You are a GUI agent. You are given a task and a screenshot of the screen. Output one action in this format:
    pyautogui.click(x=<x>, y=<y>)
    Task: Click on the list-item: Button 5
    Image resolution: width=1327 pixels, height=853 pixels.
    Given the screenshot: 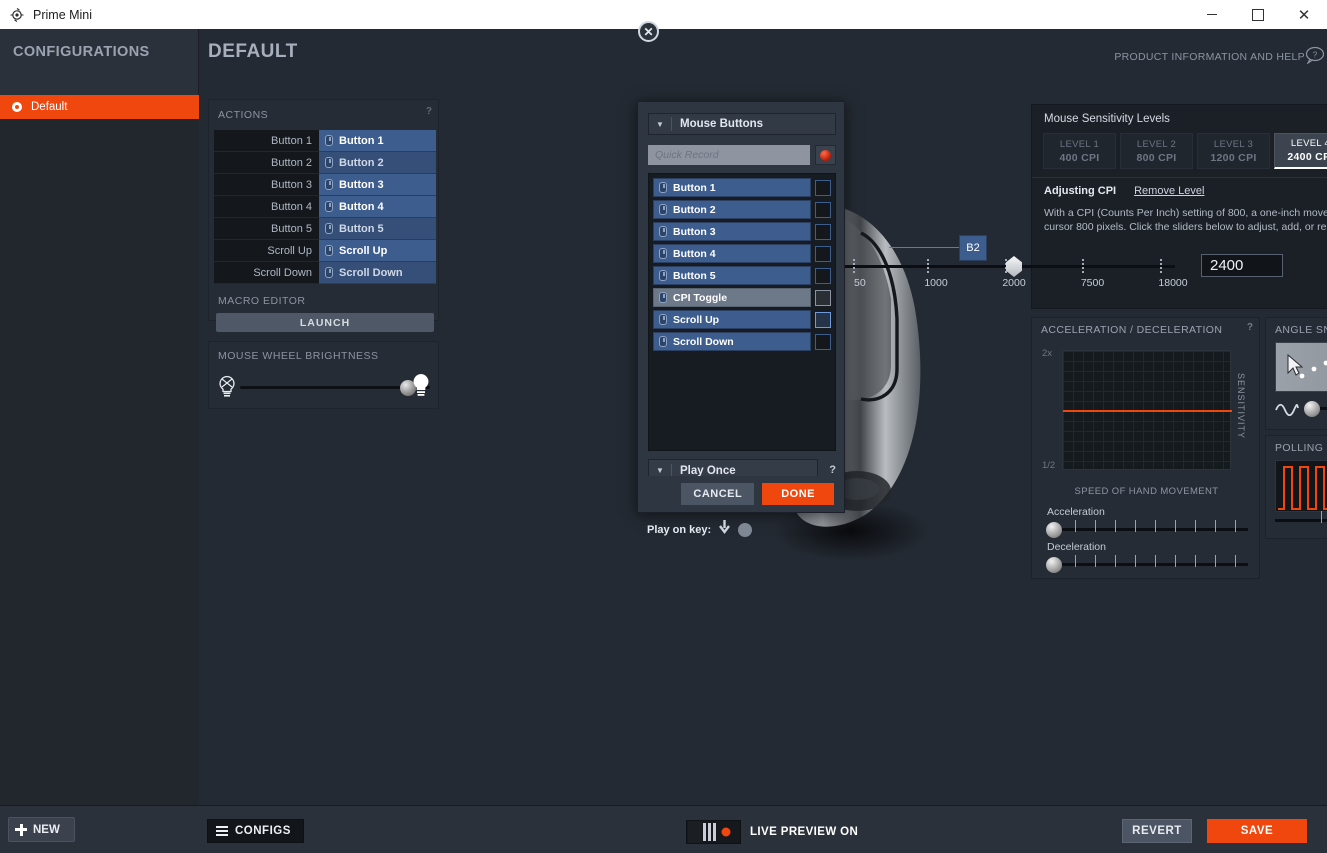 What is the action you would take?
    pyautogui.click(x=742, y=275)
    